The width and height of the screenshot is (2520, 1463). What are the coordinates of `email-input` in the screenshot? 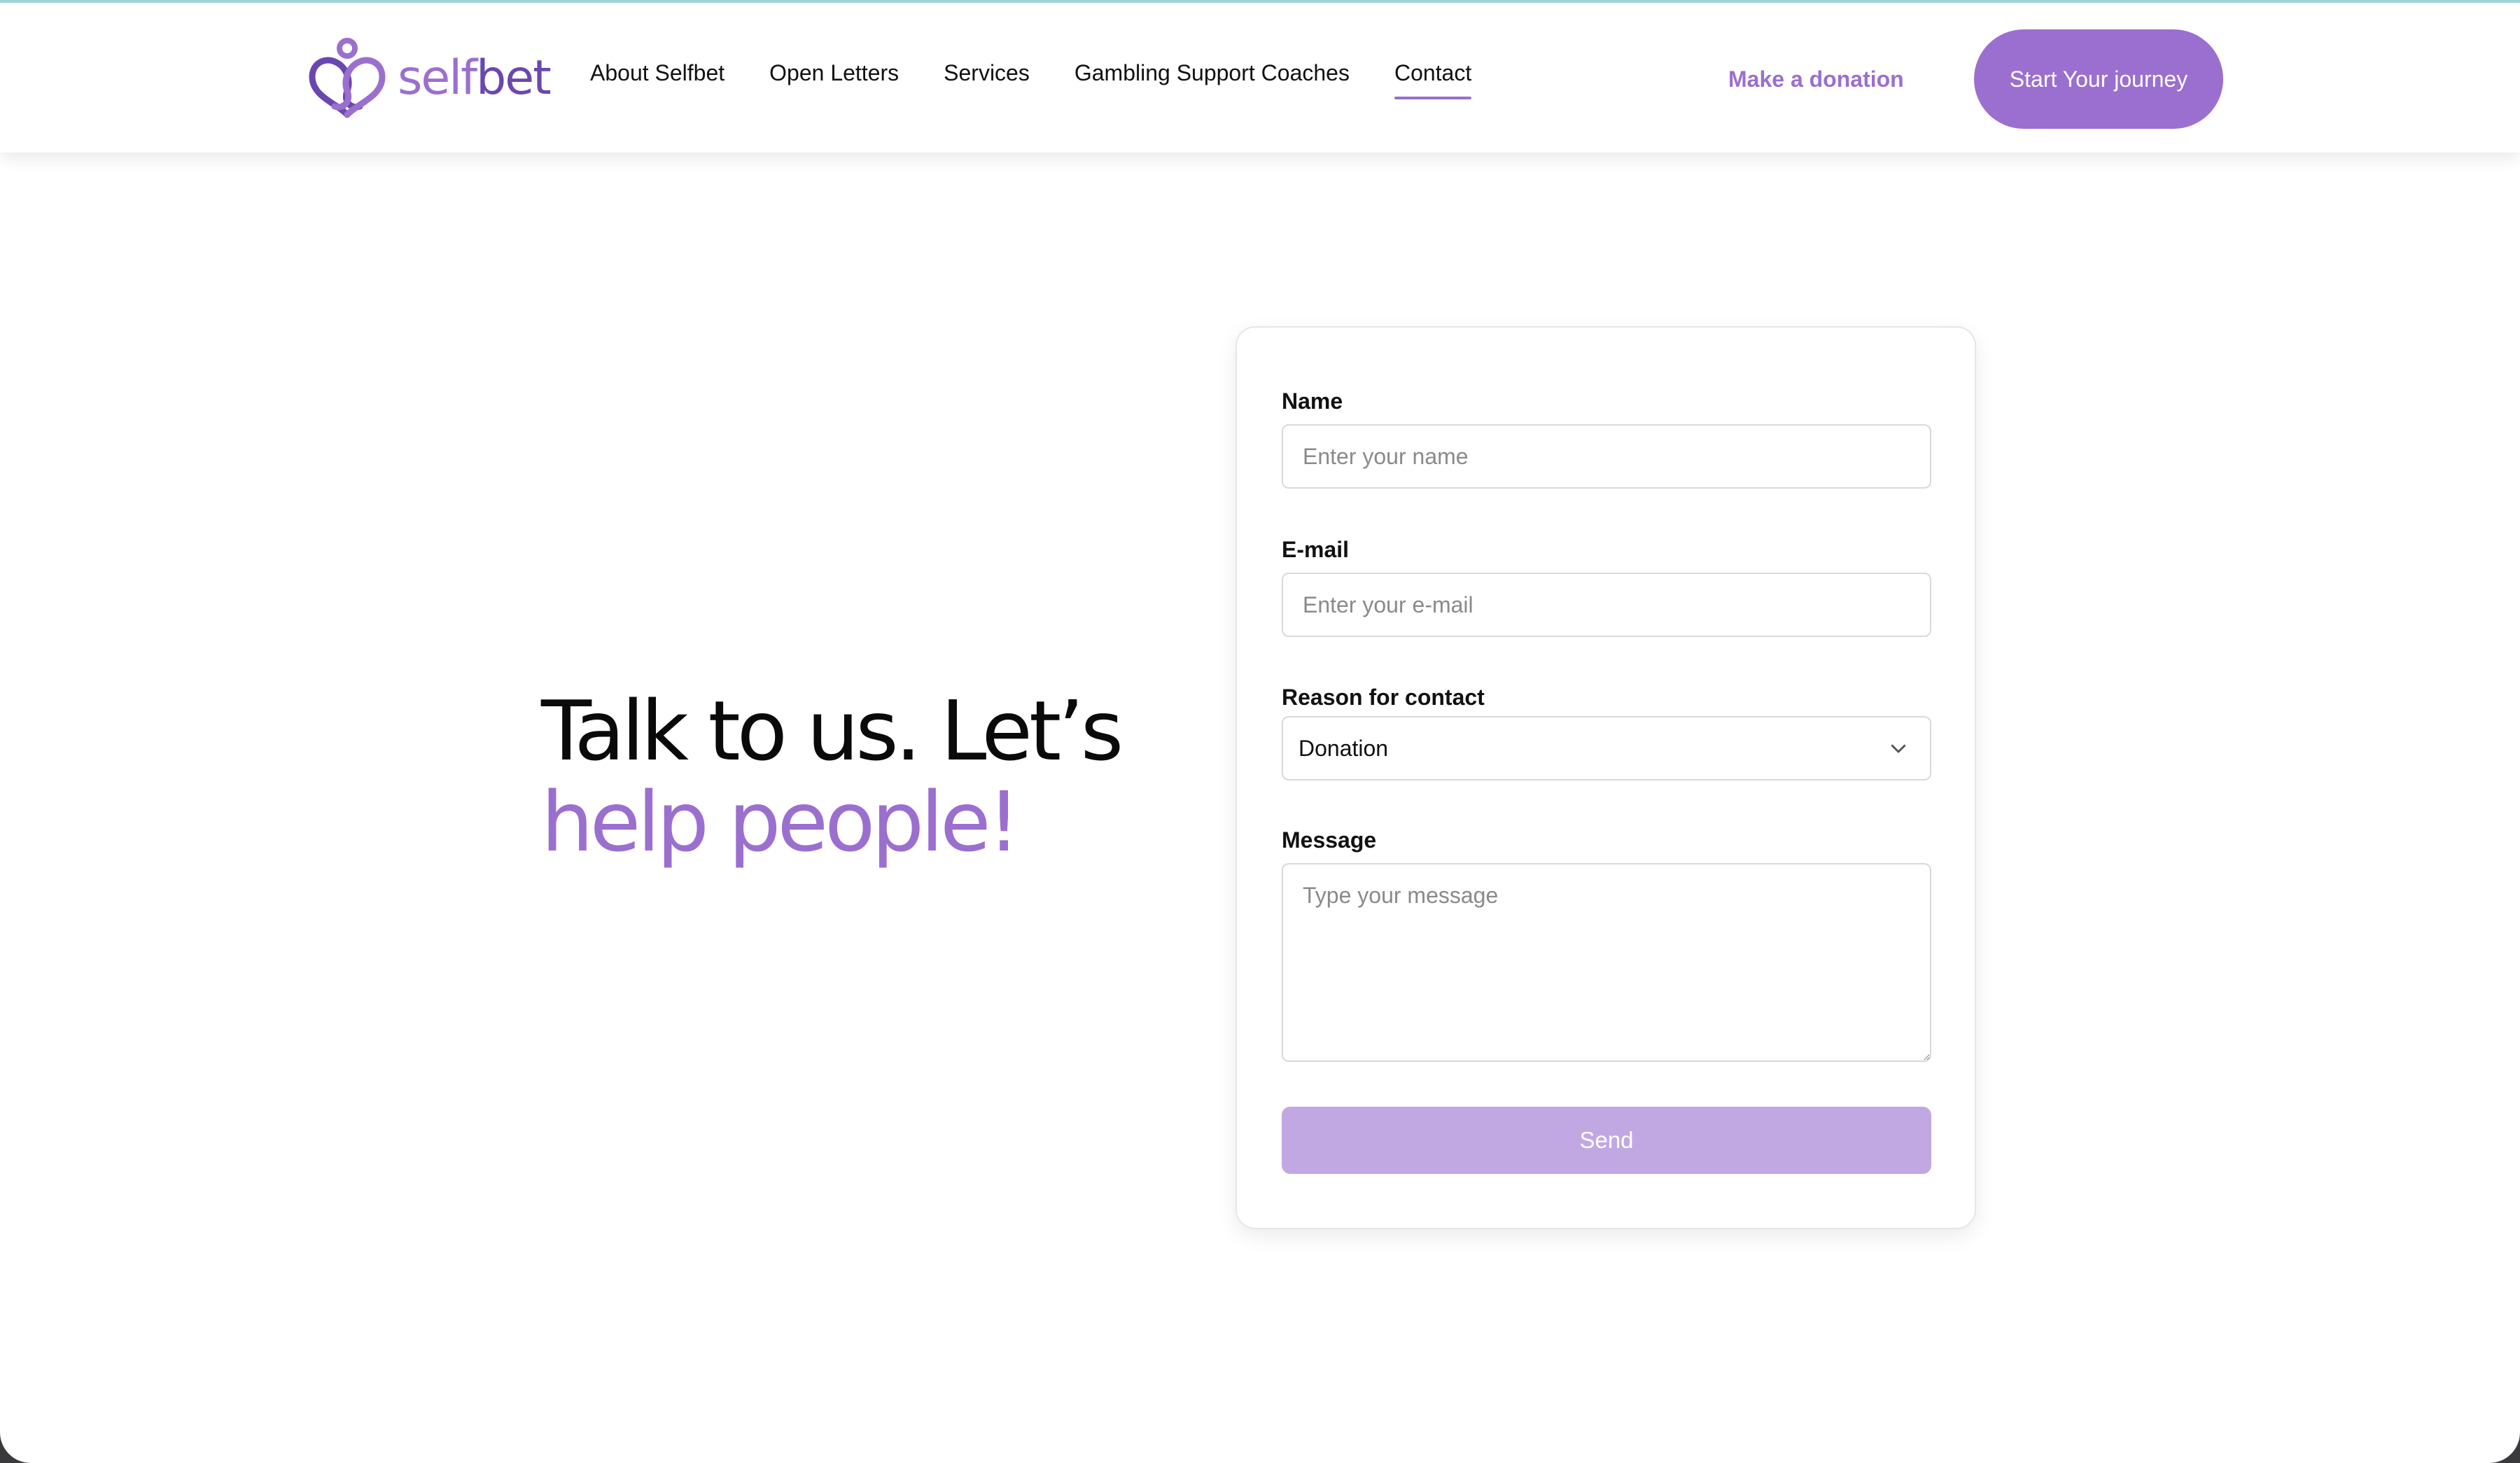 It's located at (1606, 605).